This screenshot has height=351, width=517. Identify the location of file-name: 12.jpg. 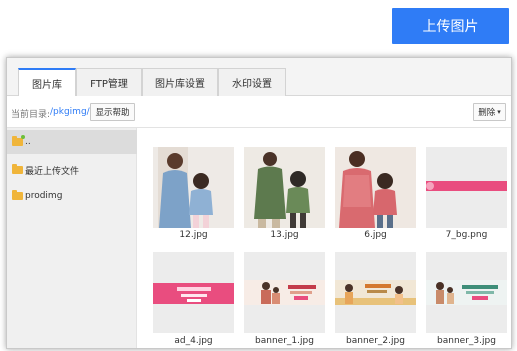
(193, 235).